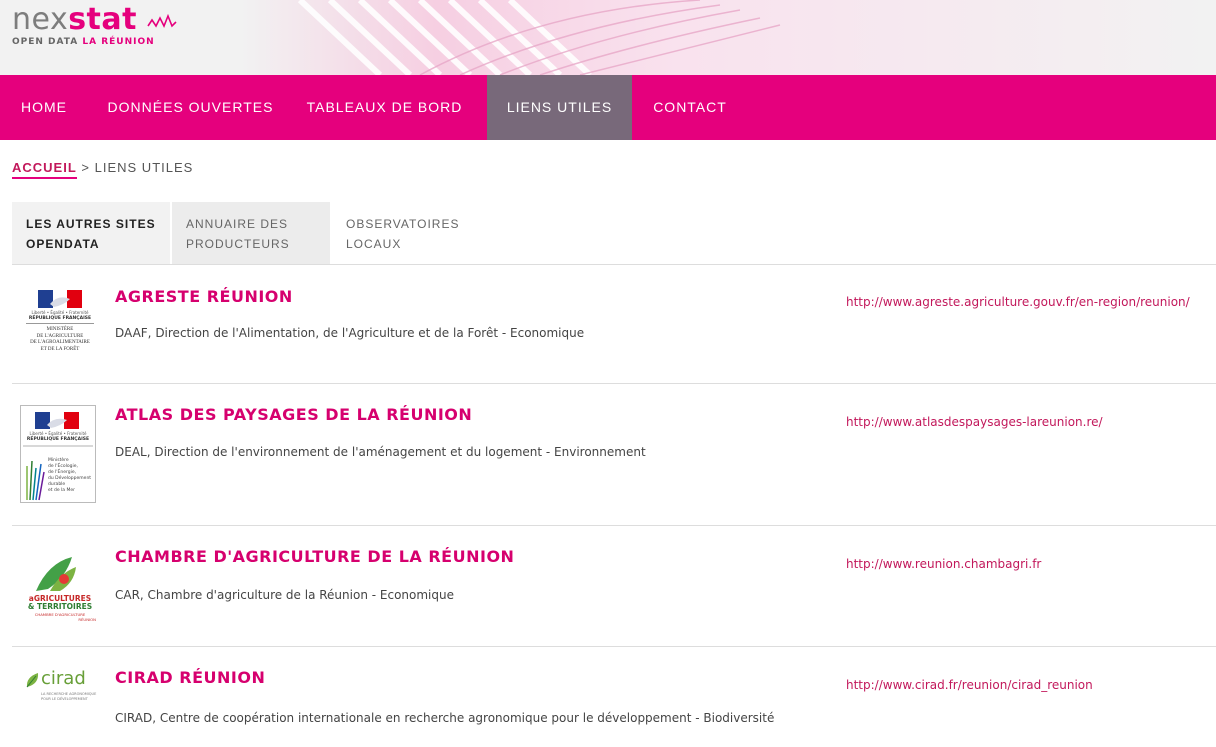 Image resolution: width=1216 pixels, height=747 pixels. What do you see at coordinates (63, 244) in the screenshot?
I see `tab-label-line-2: OPENDATA` at bounding box center [63, 244].